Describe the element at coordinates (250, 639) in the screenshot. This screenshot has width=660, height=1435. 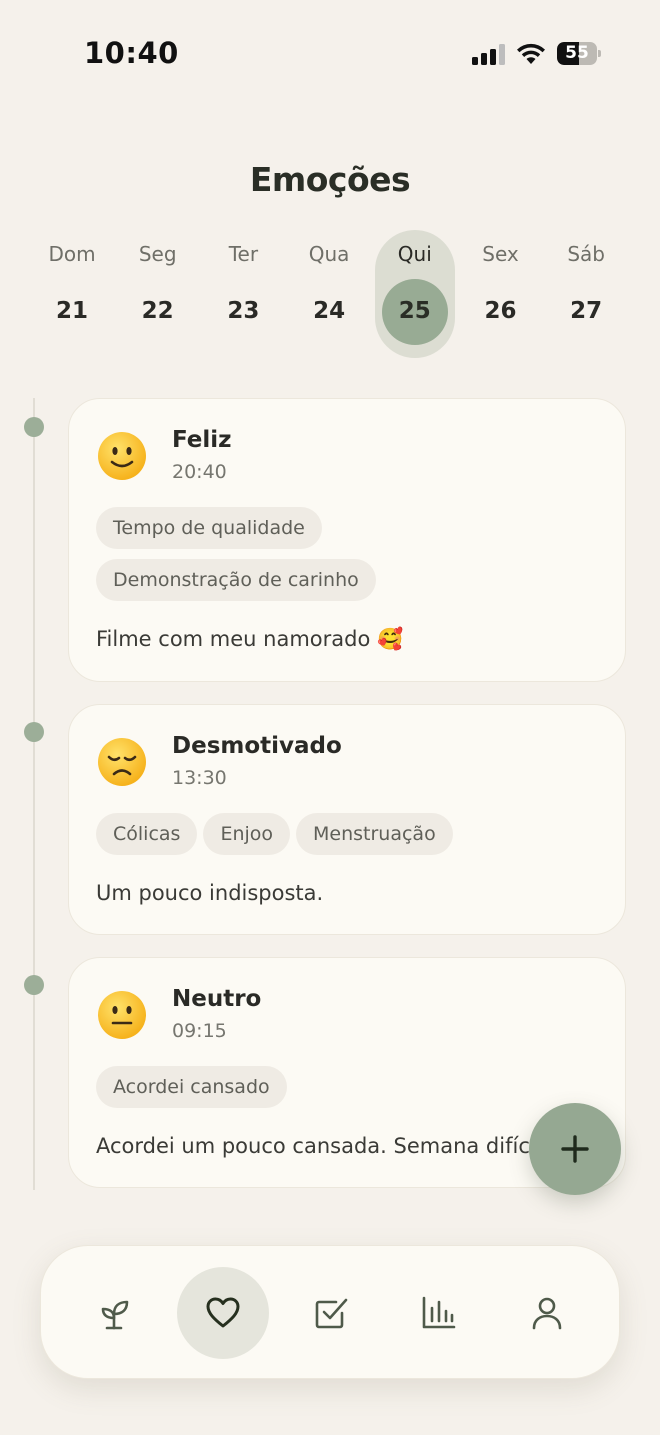
I see `entry-note: Filme com meu namorado 🥰` at that location.